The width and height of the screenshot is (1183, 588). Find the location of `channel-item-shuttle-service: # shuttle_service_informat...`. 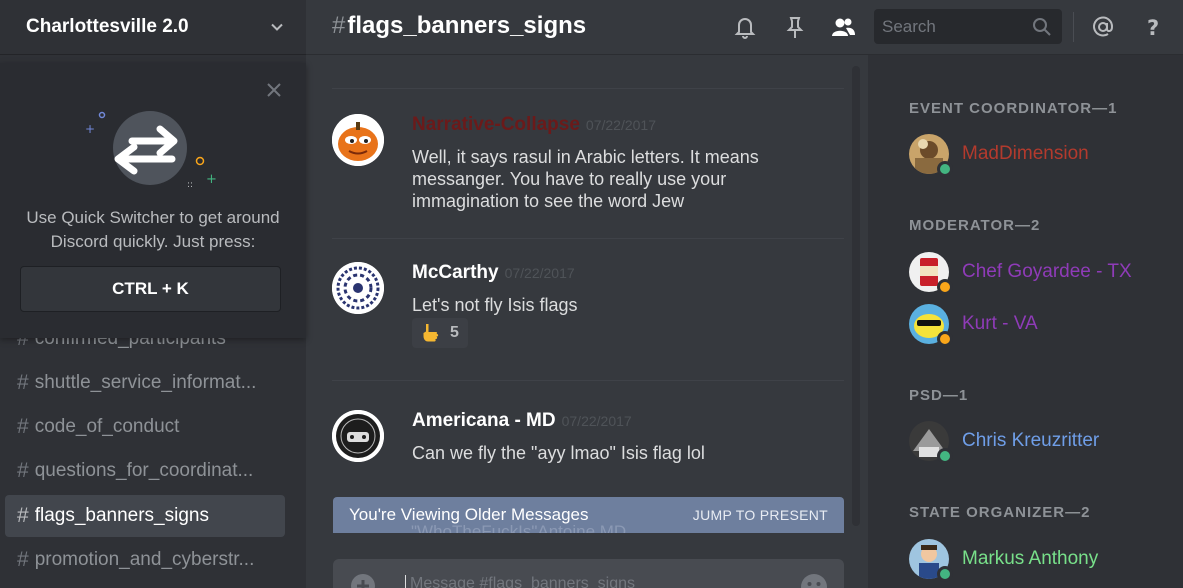

channel-item-shuttle-service: # shuttle_service_informat... is located at coordinates (145, 383).